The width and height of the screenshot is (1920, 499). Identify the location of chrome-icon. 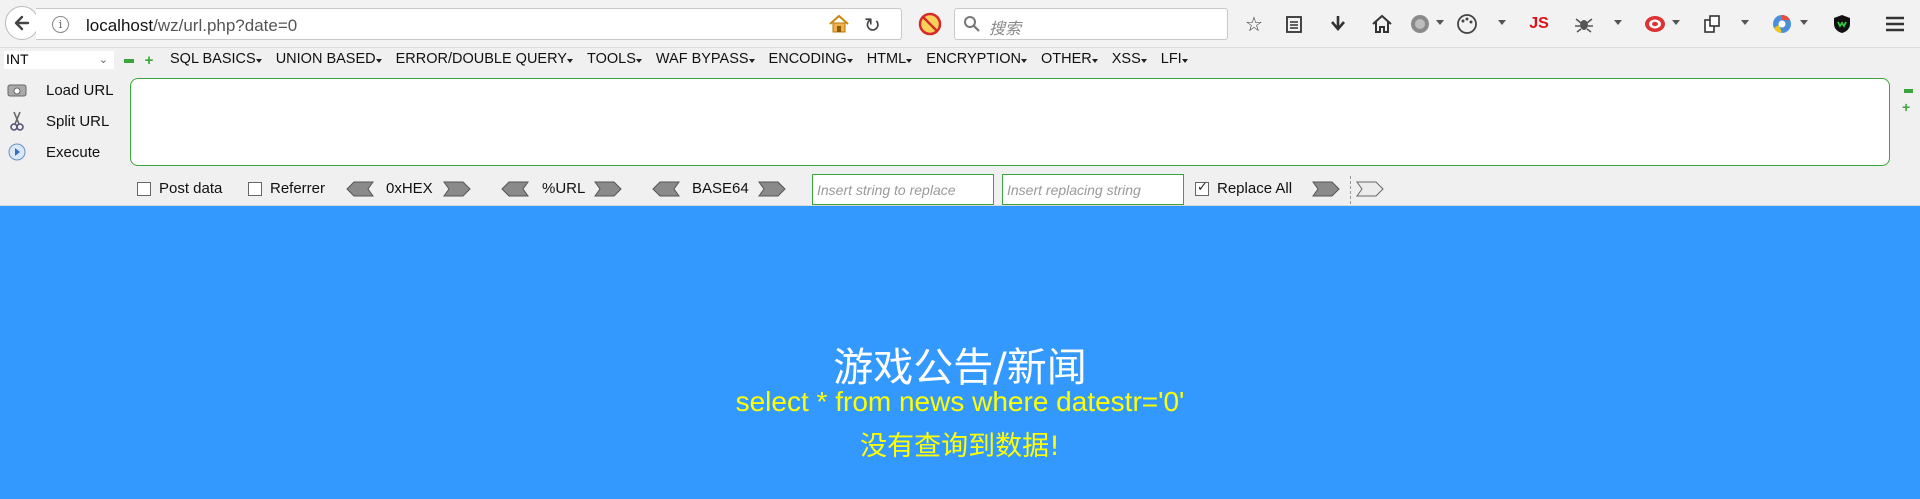
(1782, 24).